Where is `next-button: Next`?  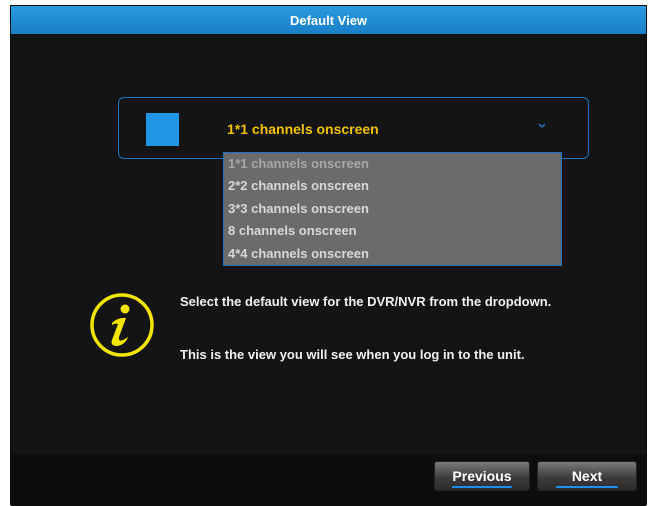 next-button: Next is located at coordinates (587, 476).